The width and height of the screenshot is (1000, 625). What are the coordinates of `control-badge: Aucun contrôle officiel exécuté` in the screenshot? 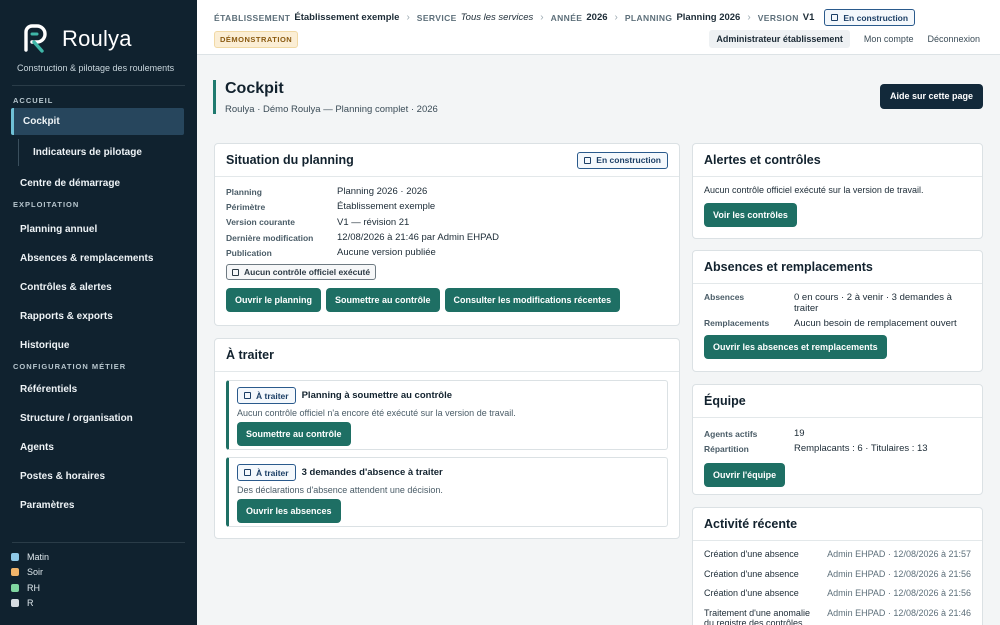 It's located at (301, 272).